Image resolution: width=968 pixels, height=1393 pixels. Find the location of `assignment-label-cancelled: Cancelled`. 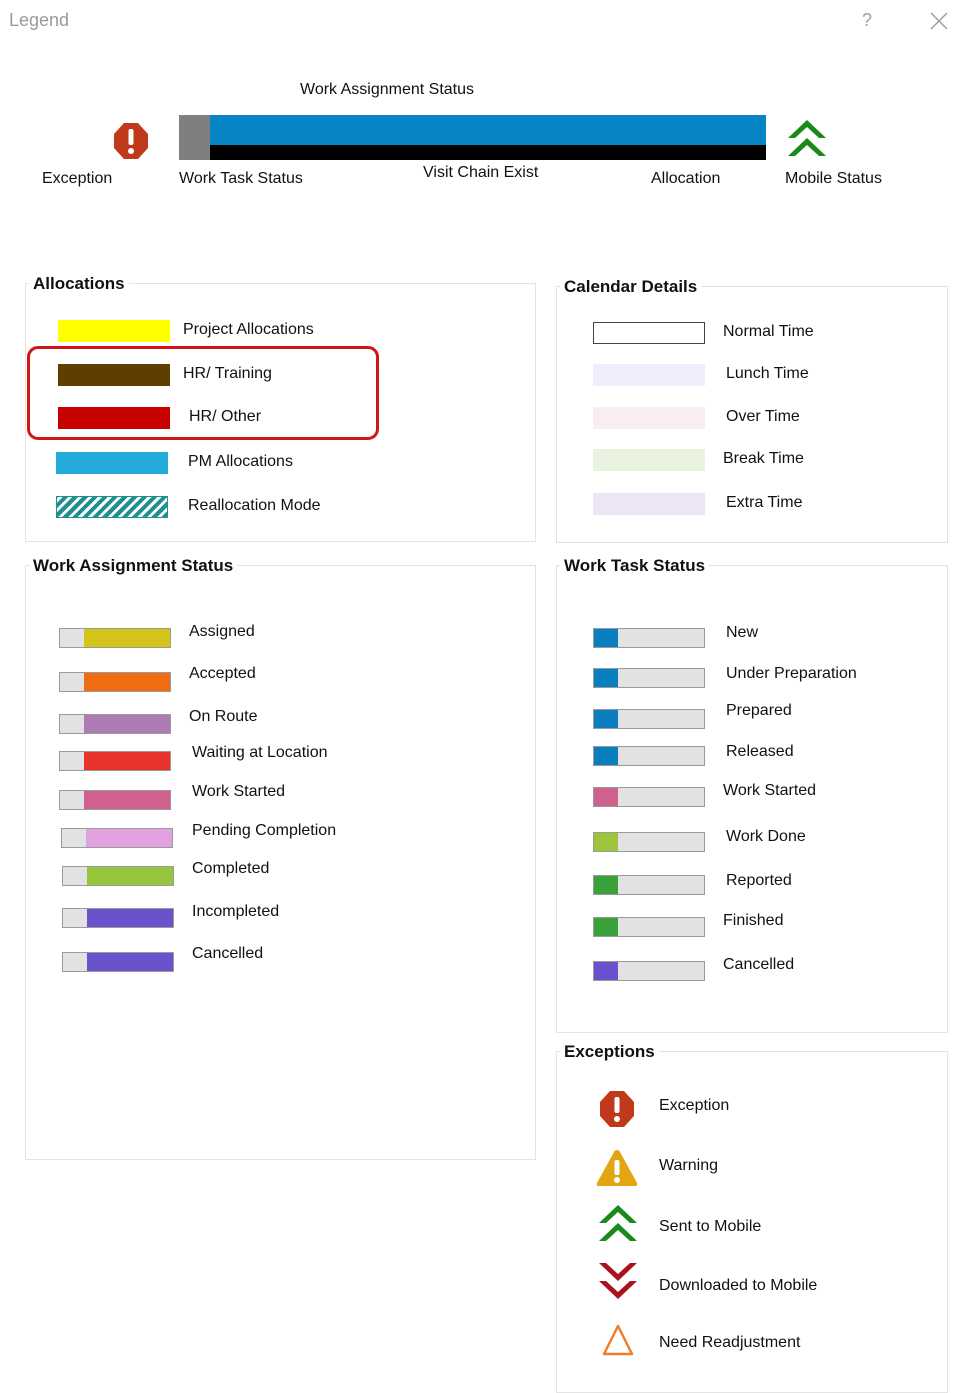

assignment-label-cancelled: Cancelled is located at coordinates (228, 953).